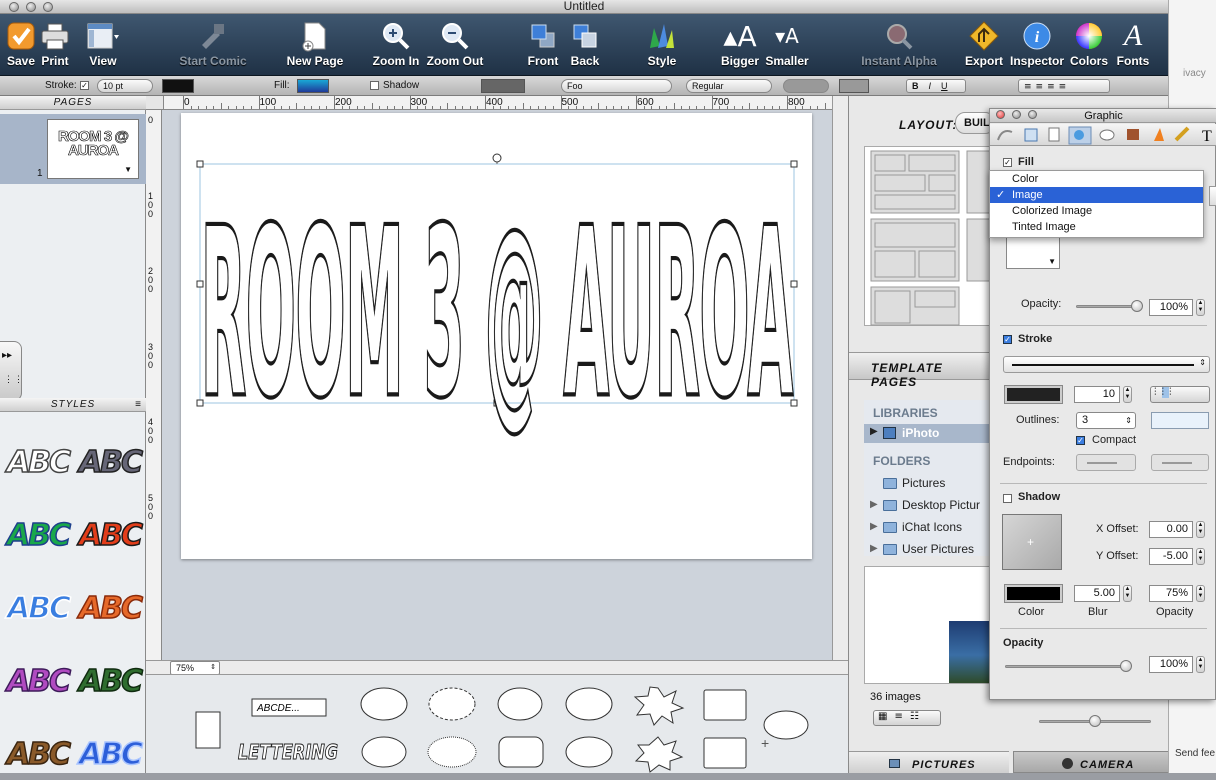 This screenshot has height=780, width=1216. What do you see at coordinates (1096, 227) in the screenshot?
I see `fill-type-menu-item: Tinted Image` at bounding box center [1096, 227].